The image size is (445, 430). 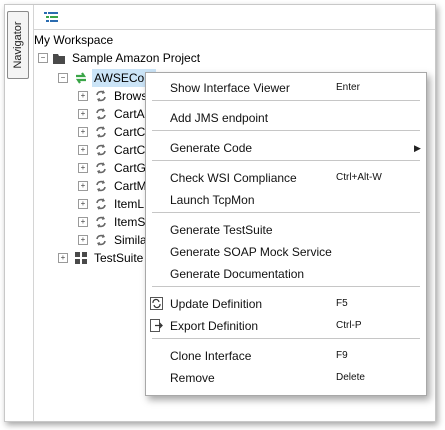 I want to click on testsuite-label: TestSuite, so click(x=119, y=258).